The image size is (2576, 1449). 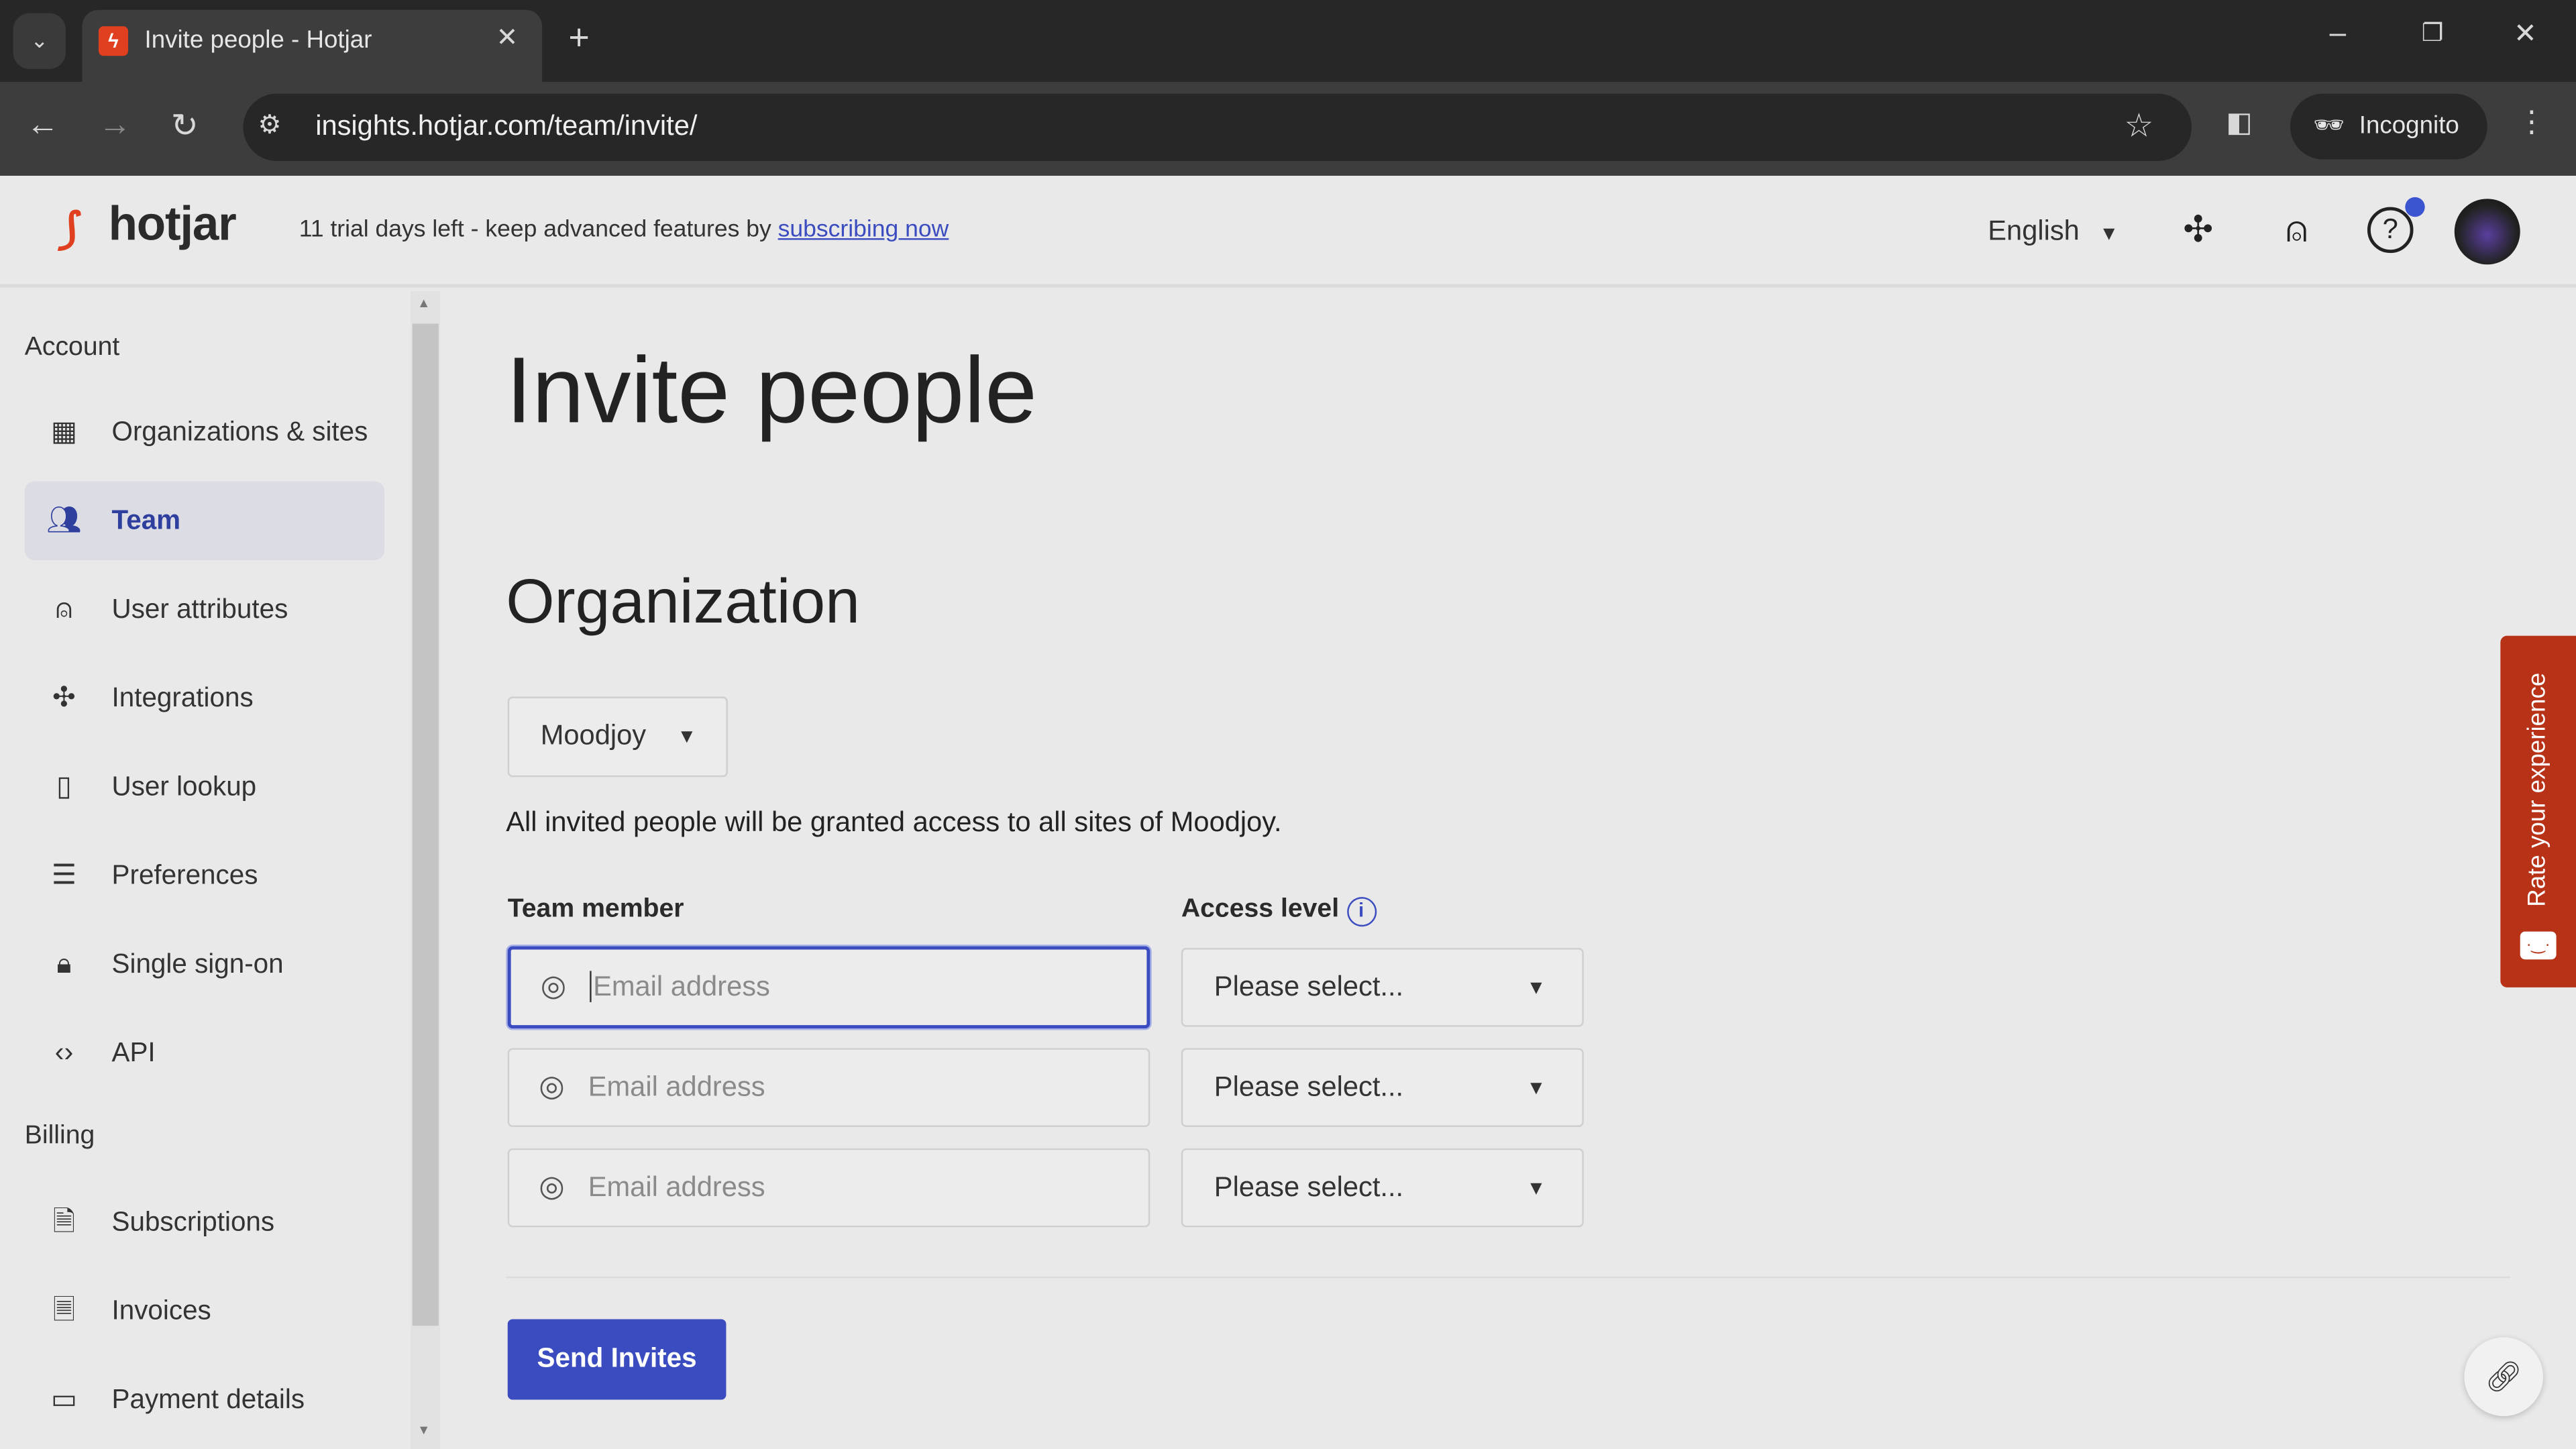 I want to click on sidebar-item-label: Payment details, so click(x=208, y=1400).